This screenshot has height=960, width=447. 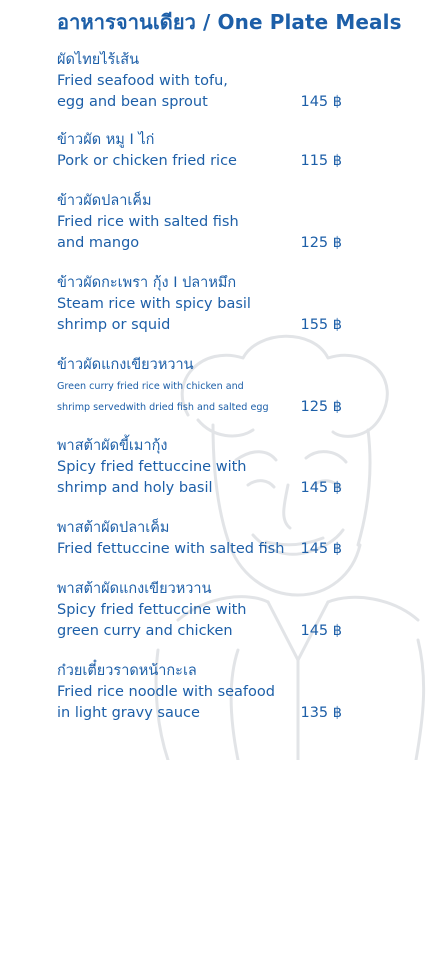 What do you see at coordinates (134, 589) in the screenshot?
I see `menu-item-thai-name: พาสต้าผัดแกงเขียวหวาน` at bounding box center [134, 589].